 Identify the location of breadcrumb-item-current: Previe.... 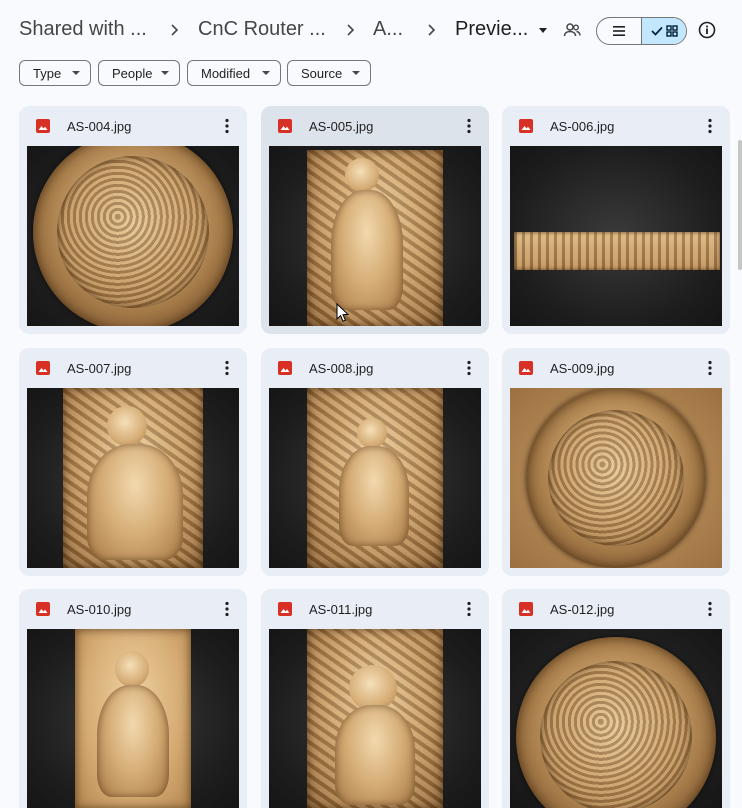
(491, 29).